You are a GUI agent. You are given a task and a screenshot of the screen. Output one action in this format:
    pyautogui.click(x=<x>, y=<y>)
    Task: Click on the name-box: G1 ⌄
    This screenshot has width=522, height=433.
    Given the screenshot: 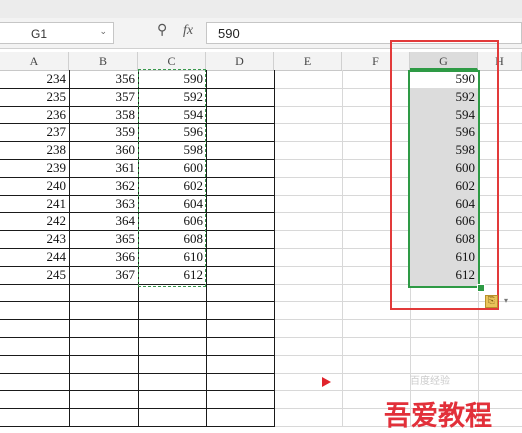 What is the action you would take?
    pyautogui.click(x=57, y=33)
    